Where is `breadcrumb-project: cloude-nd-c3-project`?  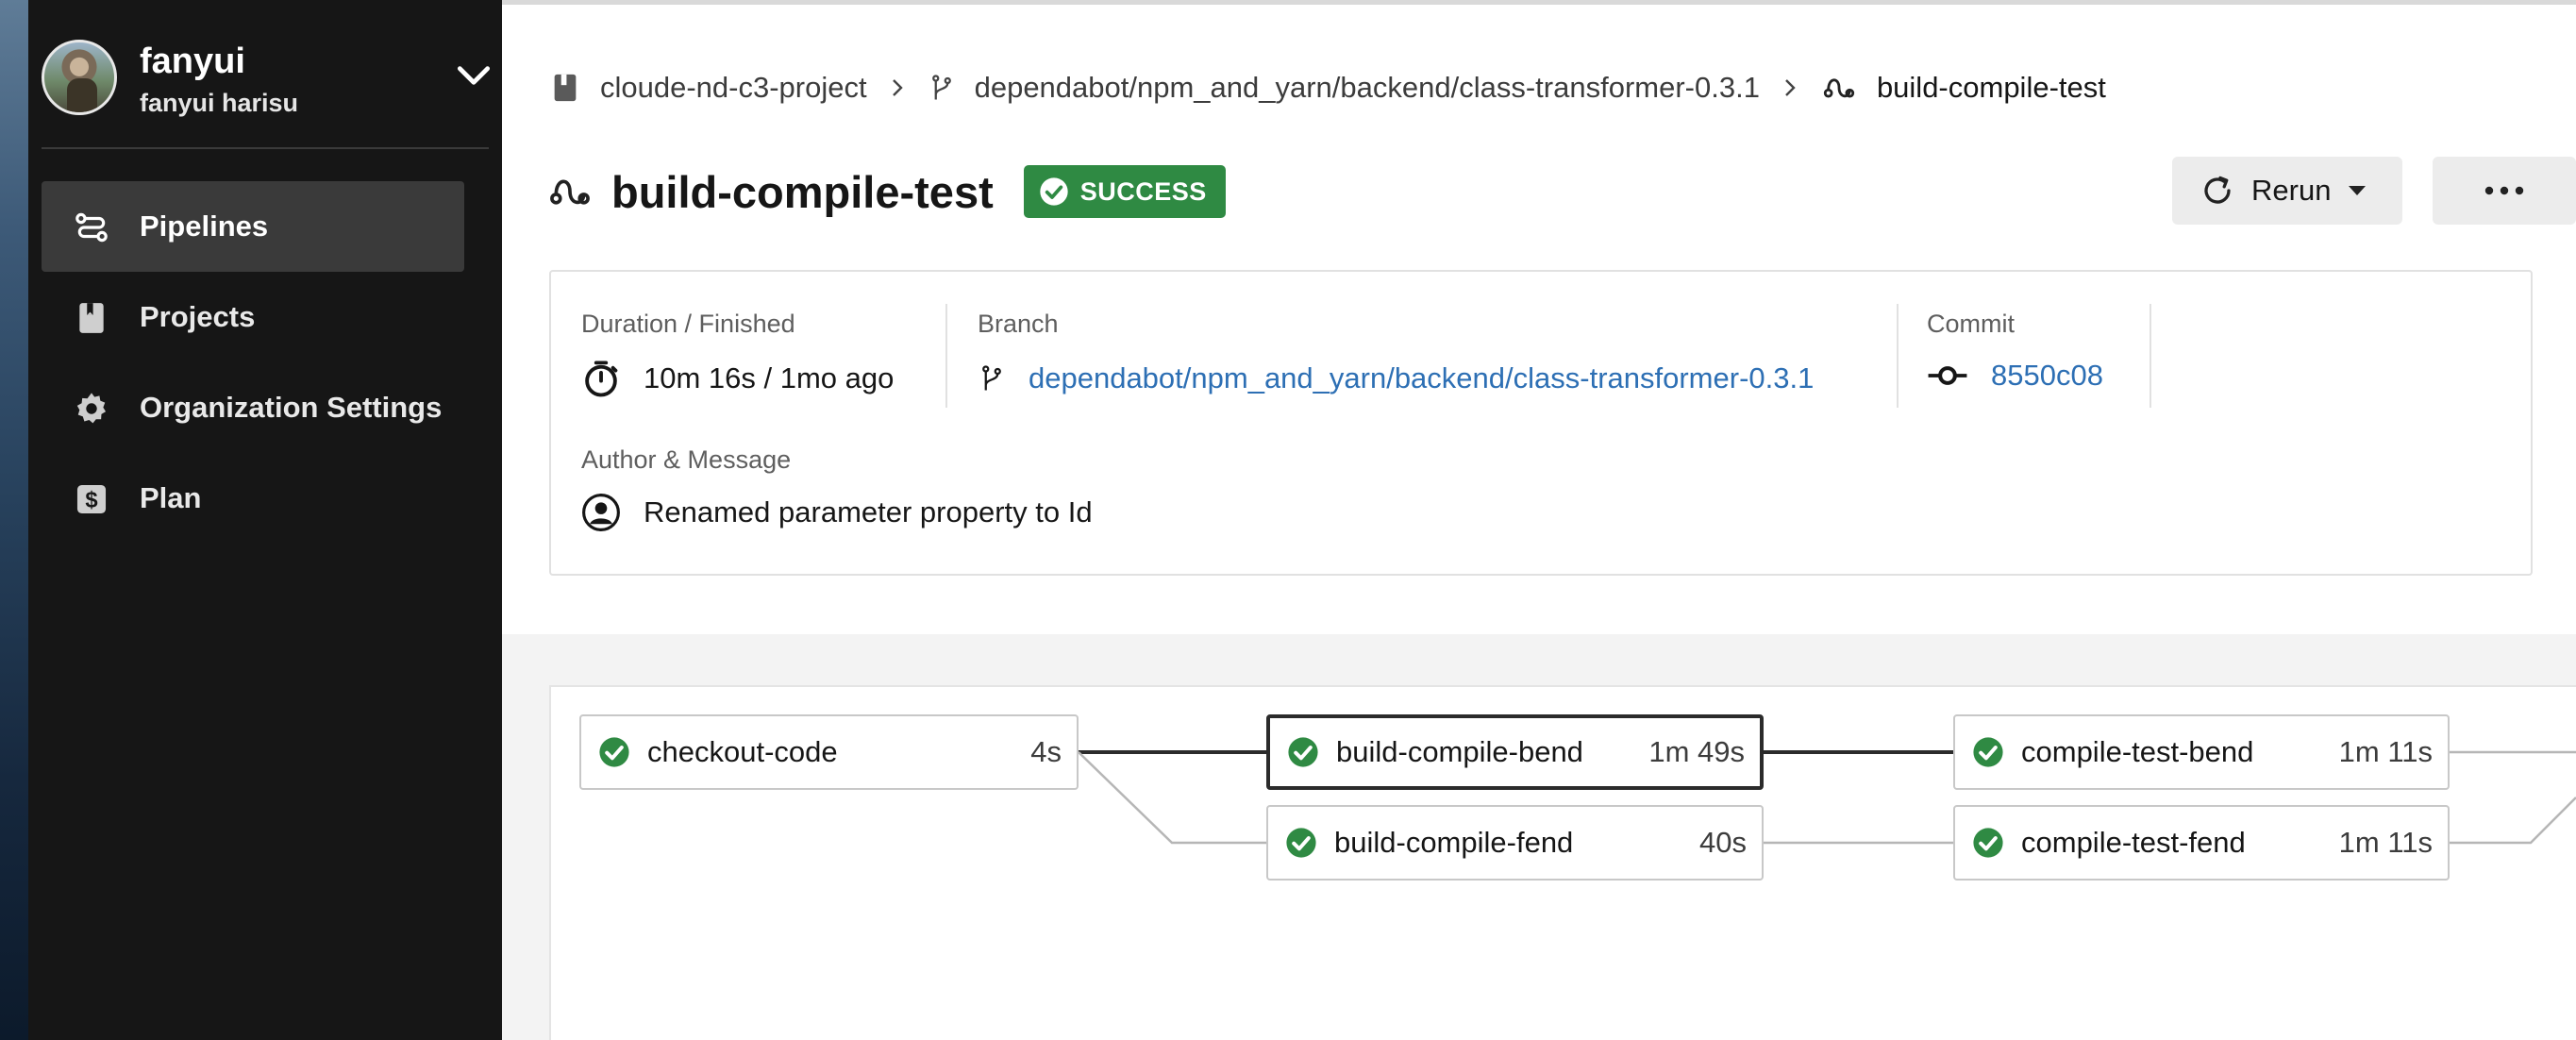 breadcrumb-project: cloude-nd-c3-project is located at coordinates (708, 88).